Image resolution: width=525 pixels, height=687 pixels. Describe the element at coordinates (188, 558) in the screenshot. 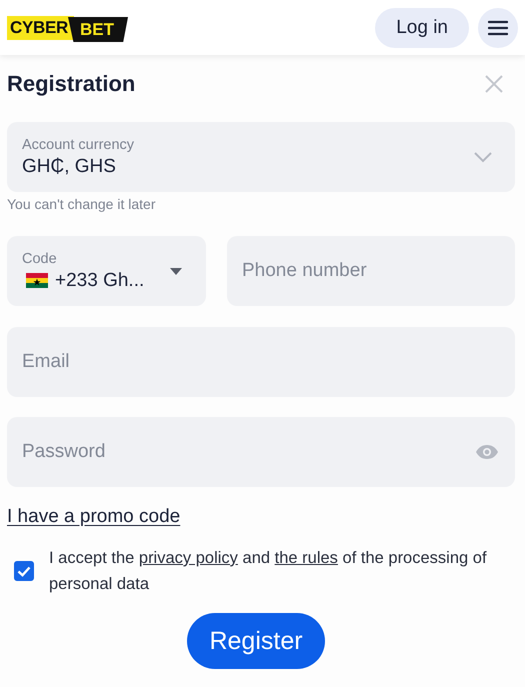

I see `policy-link: privacy policy` at that location.